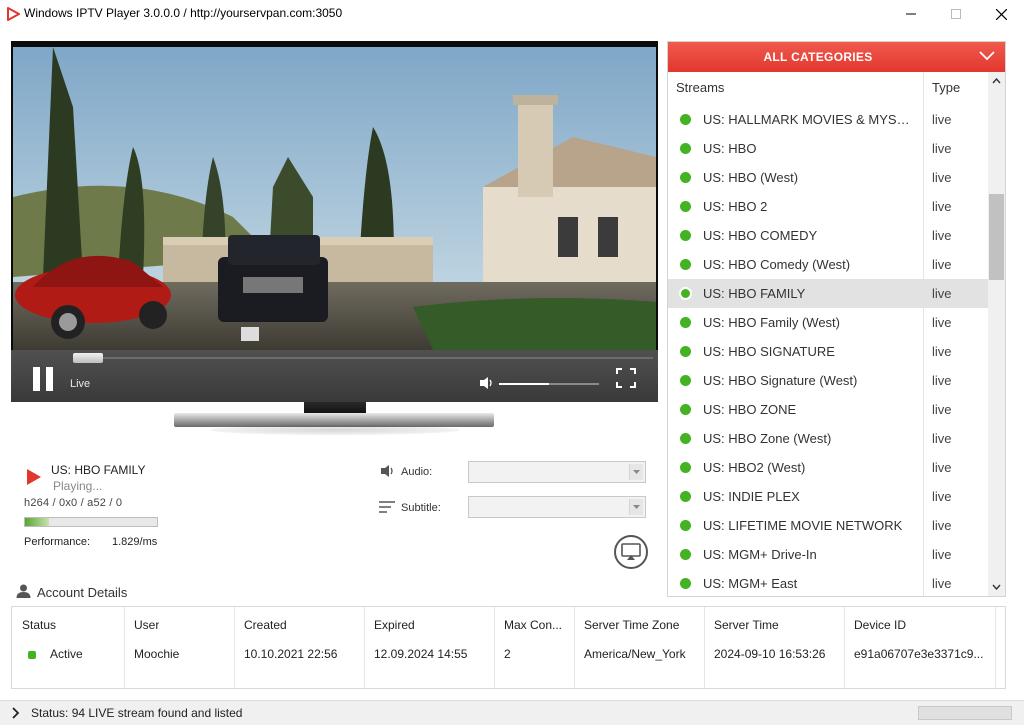  Describe the element at coordinates (828, 496) in the screenshot. I see `channel-row: US: INDIE PLEX live` at that location.